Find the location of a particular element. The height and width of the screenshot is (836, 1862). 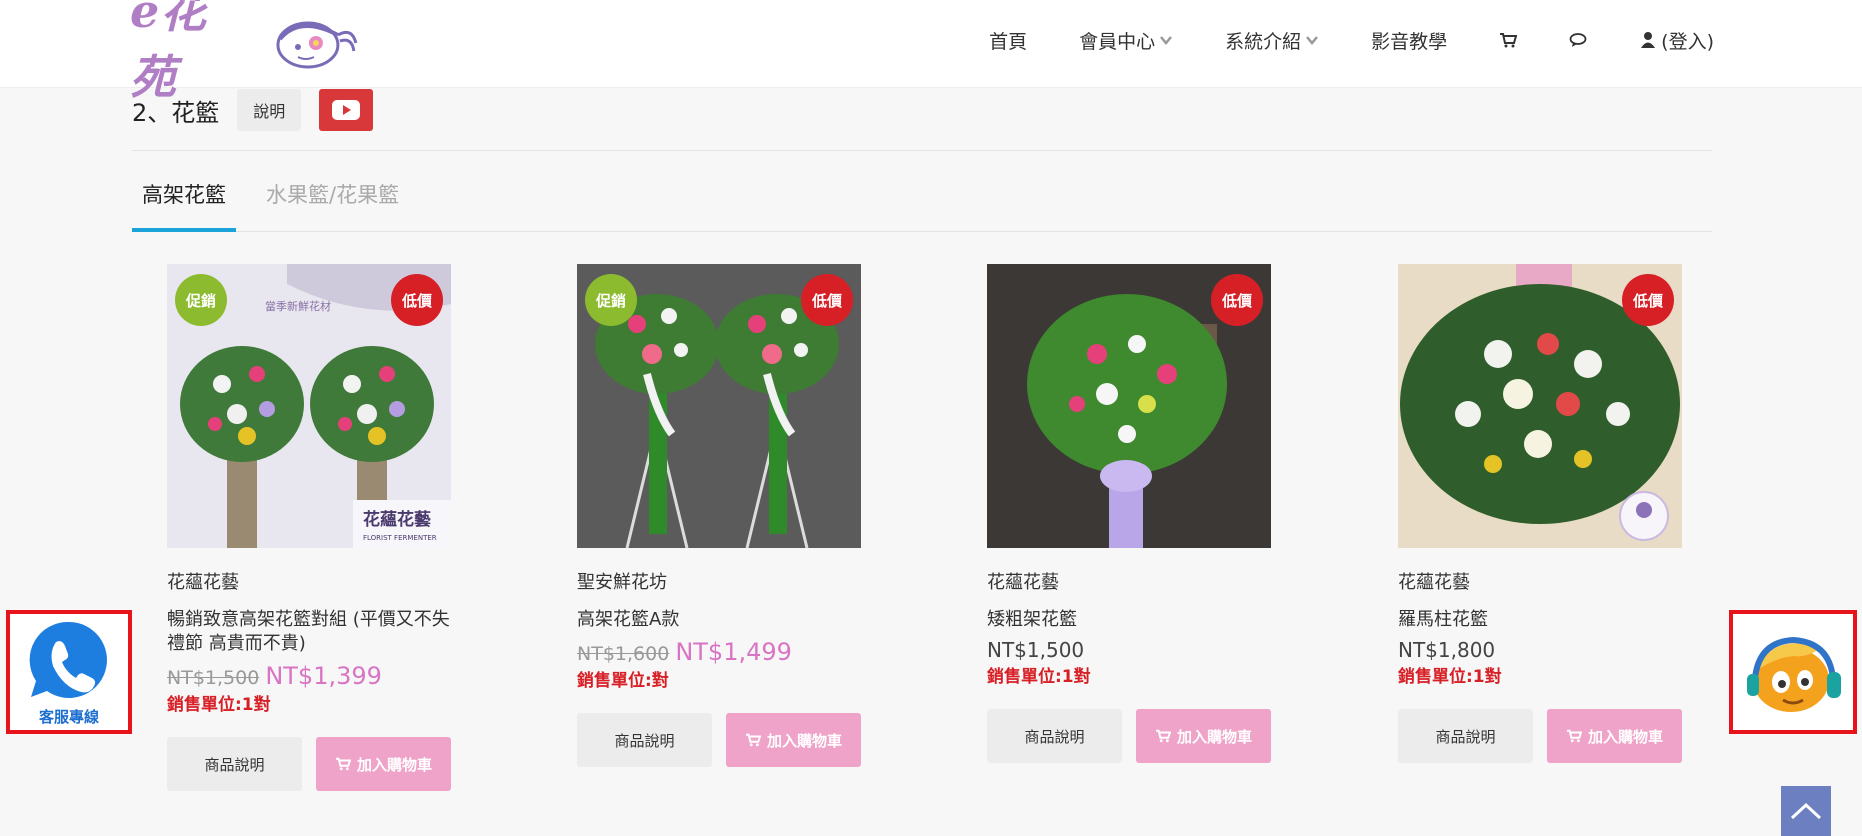

image-banner-text: 當季新鮮花材 is located at coordinates (298, 306).